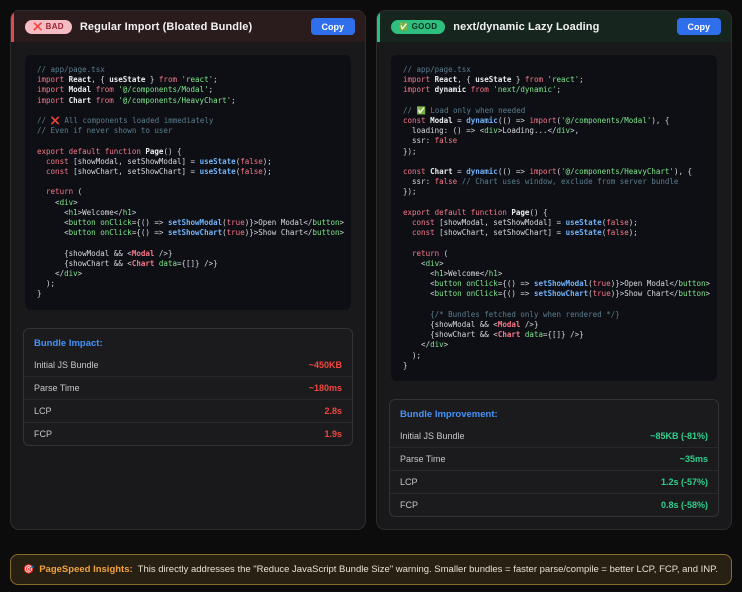  I want to click on panel-good-header: ✅ GOOD next/dynamic Lazy Loading Copy, so click(554, 26).